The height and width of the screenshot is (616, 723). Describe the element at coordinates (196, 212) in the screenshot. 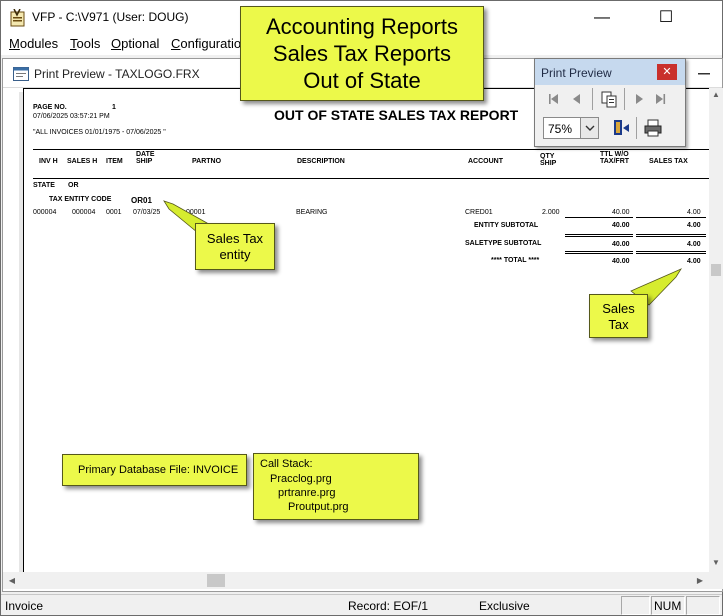

I see `row-partno: 00001` at that location.